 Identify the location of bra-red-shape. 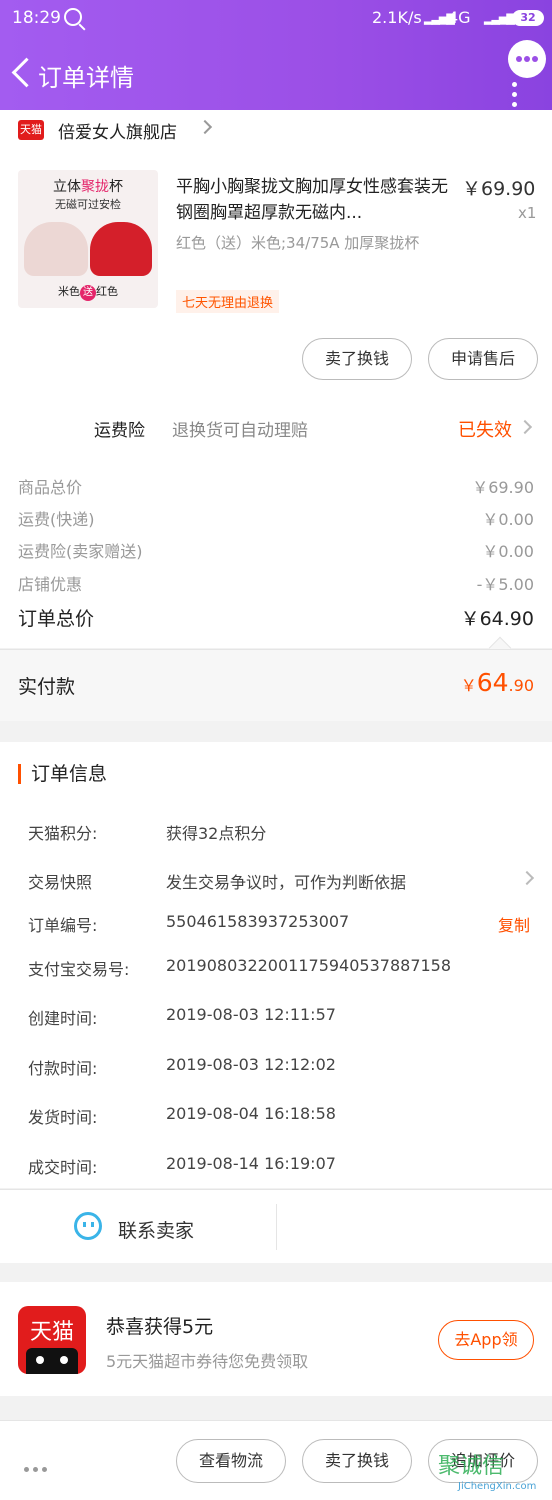
(121, 249).